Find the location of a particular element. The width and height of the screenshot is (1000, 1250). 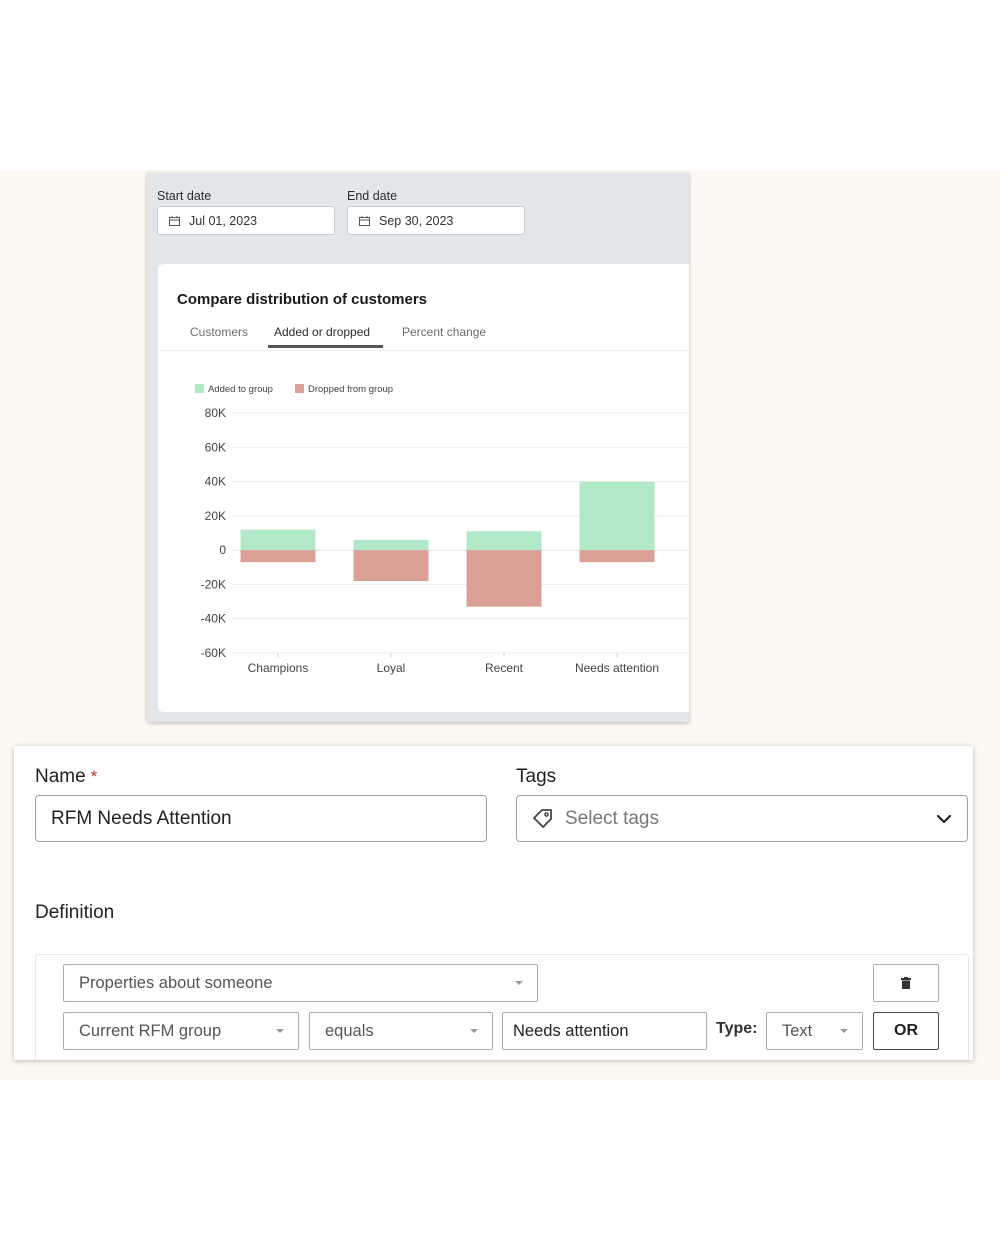

tags-select: Select tags is located at coordinates (742, 818).